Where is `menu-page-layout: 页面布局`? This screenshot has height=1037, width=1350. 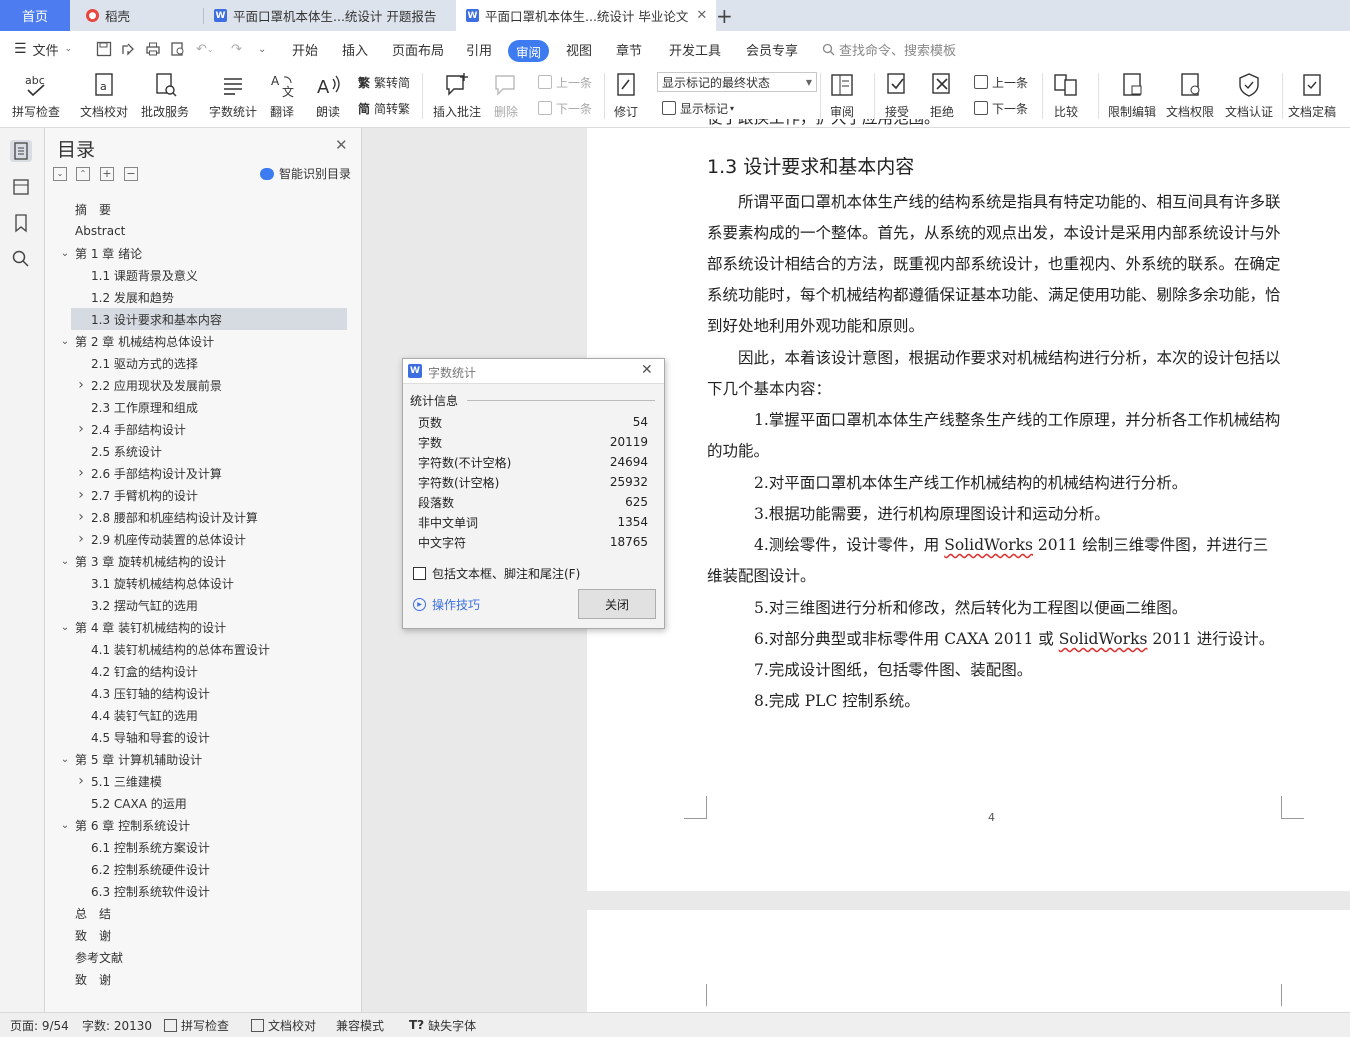 menu-page-layout: 页面布局 is located at coordinates (418, 49).